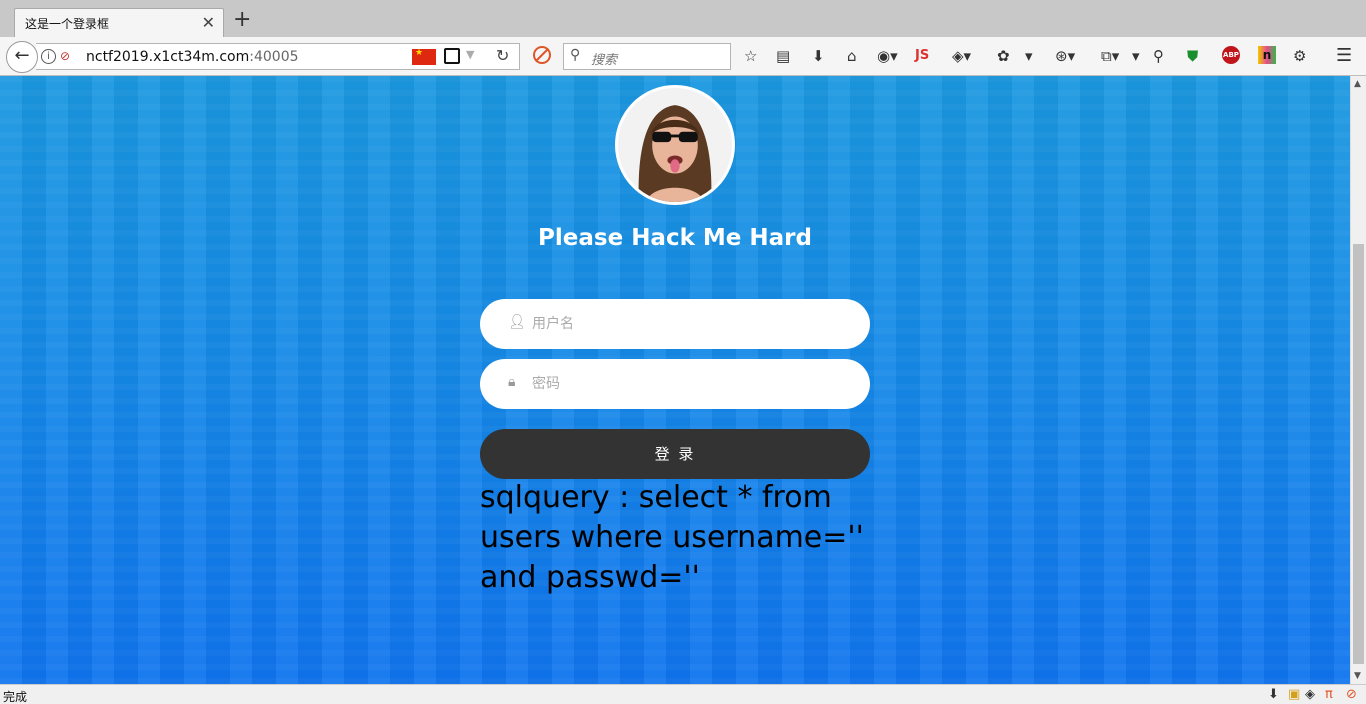 This screenshot has width=1366, height=704. Describe the element at coordinates (168, 57) in the screenshot. I see `url-host: nctf2019.x1ct34m.com` at that location.